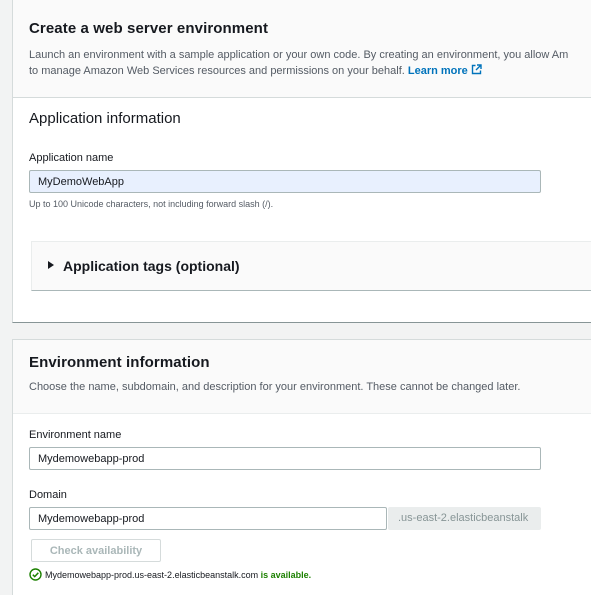 This screenshot has width=591, height=595. What do you see at coordinates (71, 158) in the screenshot?
I see `application-name-label: Application name` at bounding box center [71, 158].